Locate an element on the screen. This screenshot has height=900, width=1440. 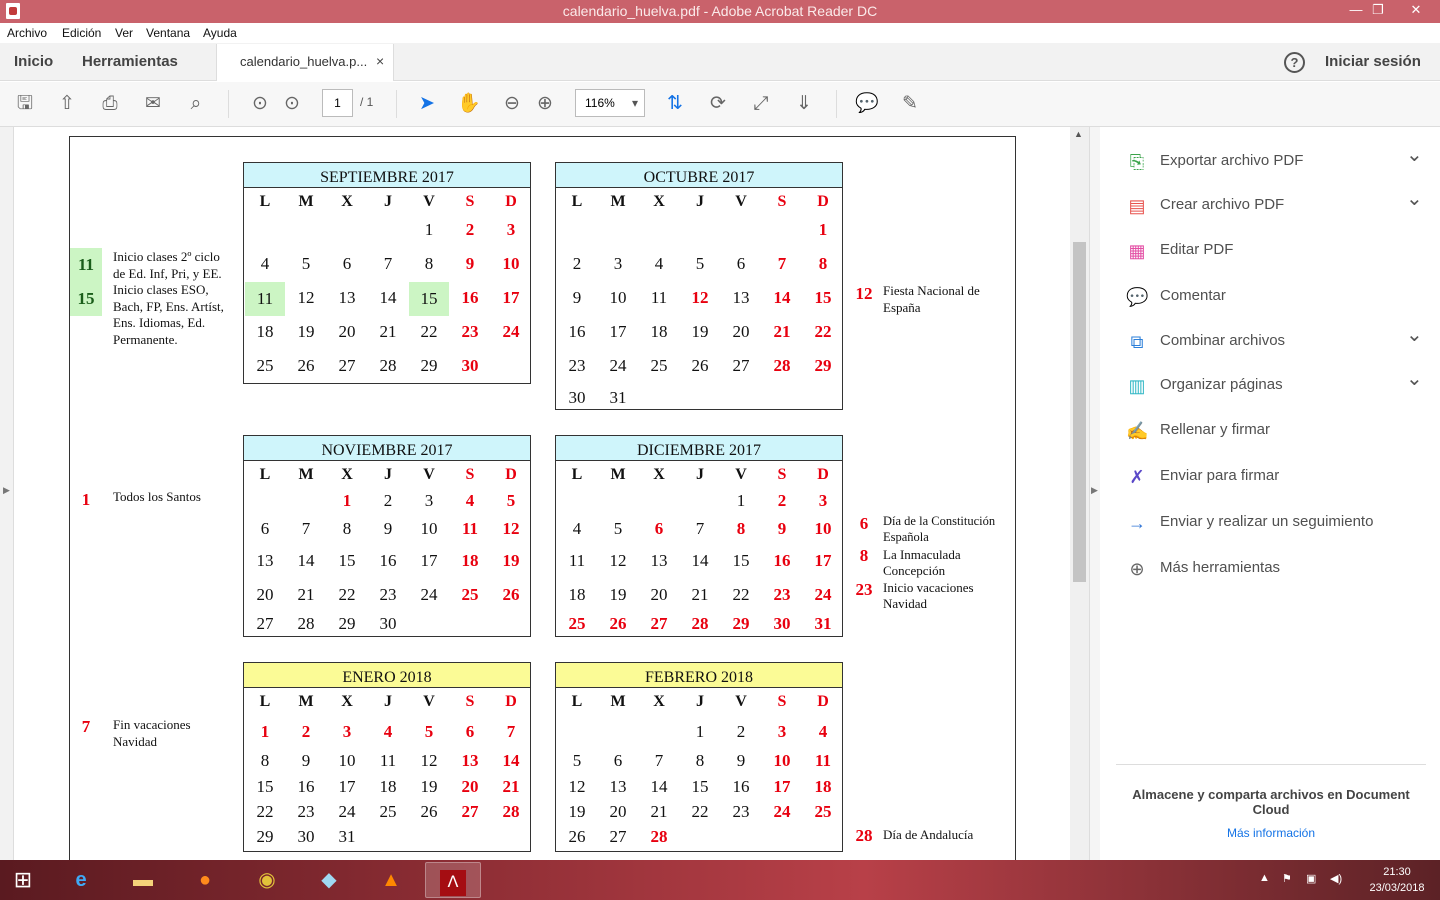
comment-tool-icon: 💬 is located at coordinates (867, 104).